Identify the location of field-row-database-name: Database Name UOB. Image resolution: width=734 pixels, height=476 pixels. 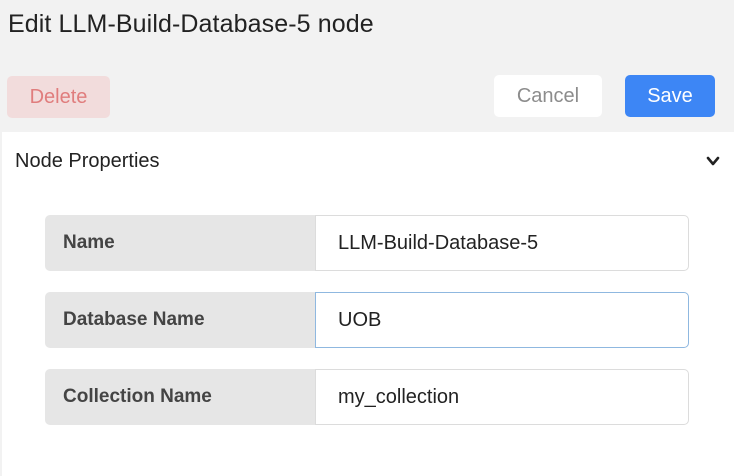
(367, 320).